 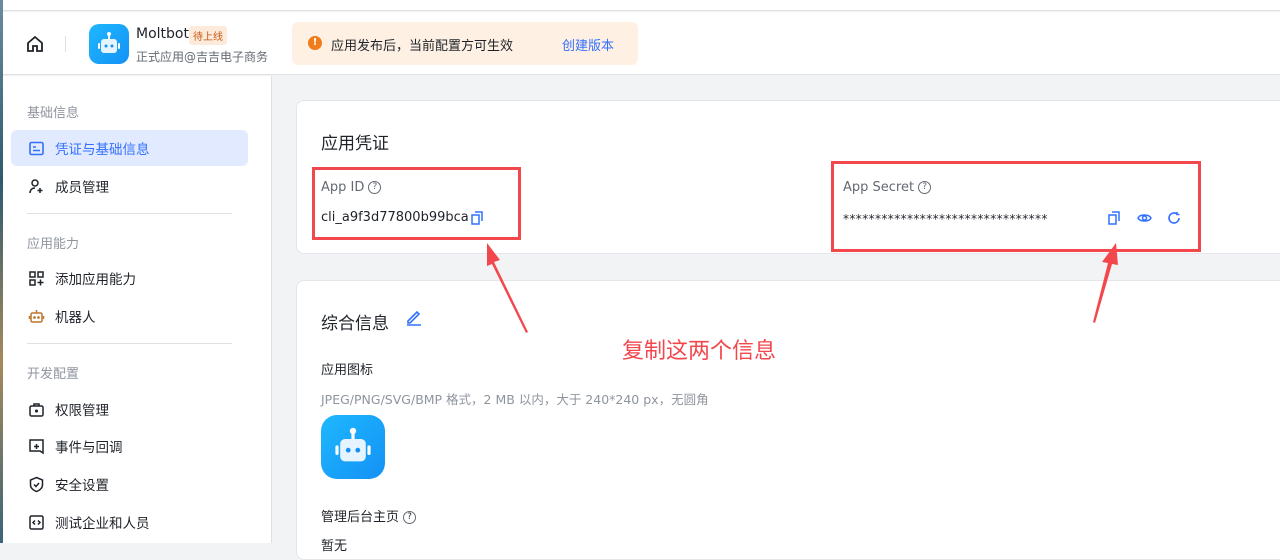 I want to click on arrow-to-app-id, so click(x=507, y=288).